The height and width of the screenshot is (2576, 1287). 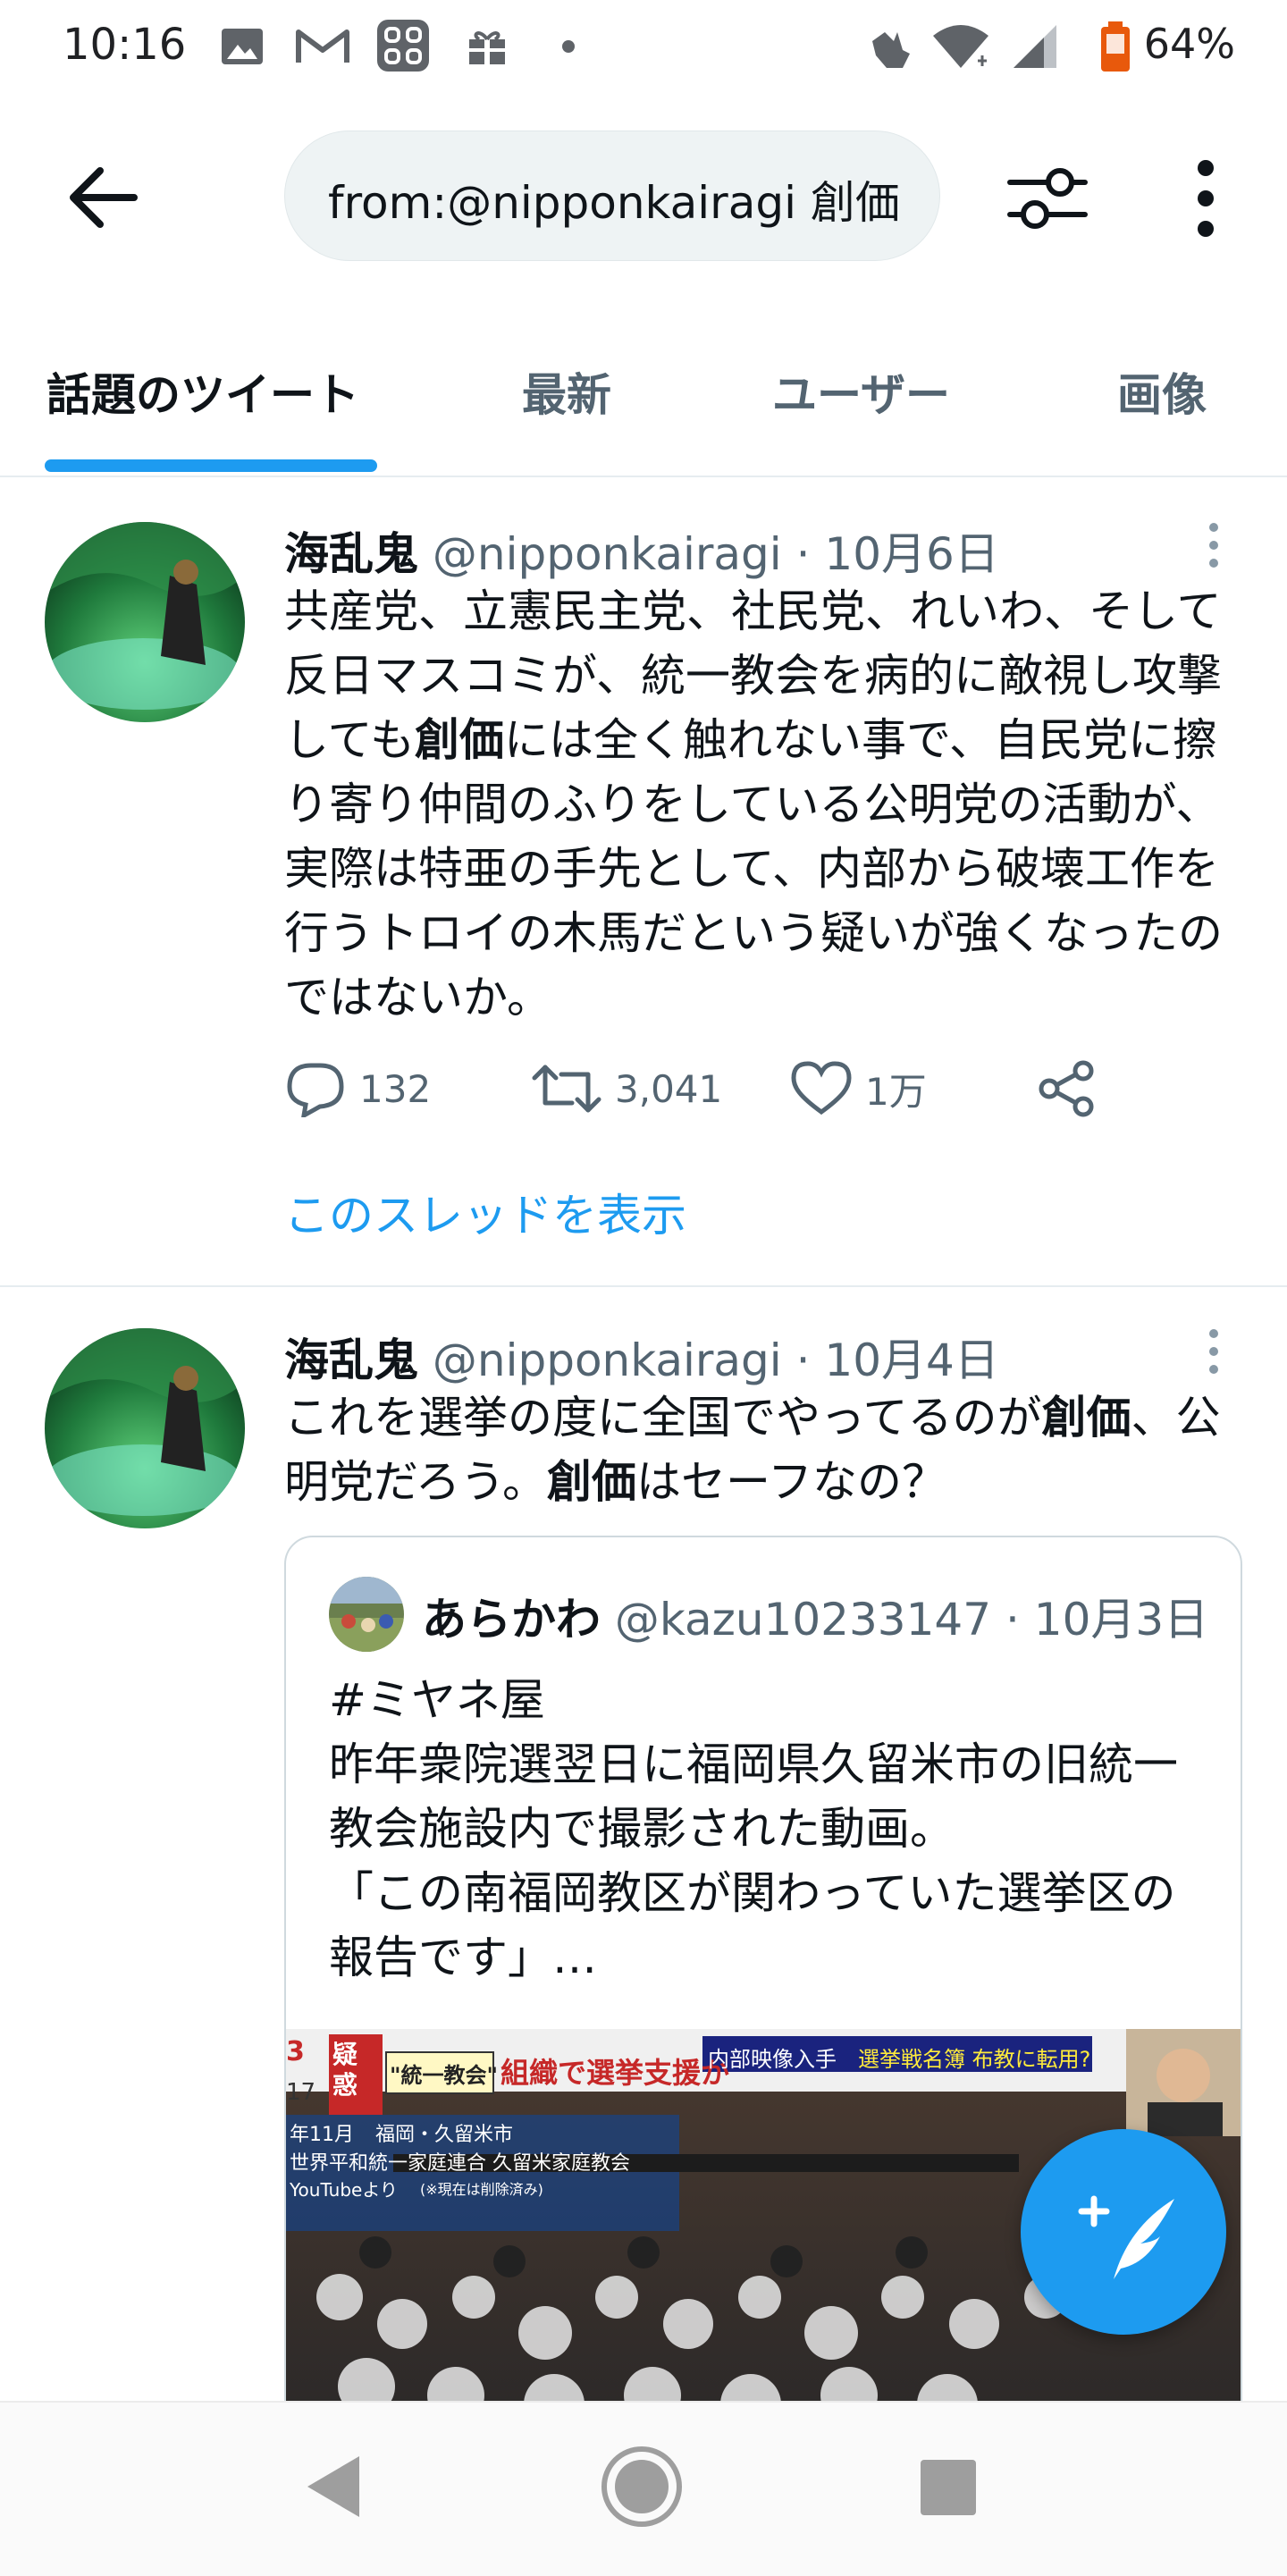 What do you see at coordinates (315, 1090) in the screenshot?
I see `reply-icon` at bounding box center [315, 1090].